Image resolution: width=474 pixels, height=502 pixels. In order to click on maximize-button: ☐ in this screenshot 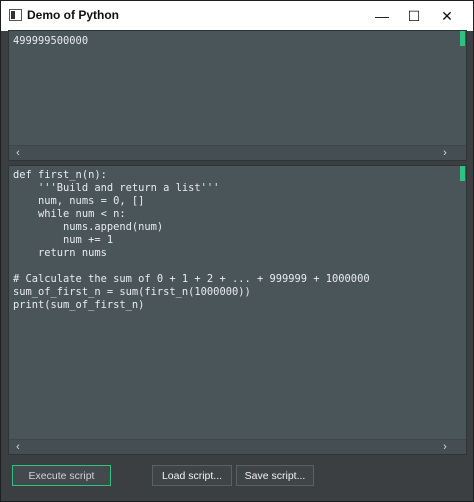, I will do `click(414, 16)`.